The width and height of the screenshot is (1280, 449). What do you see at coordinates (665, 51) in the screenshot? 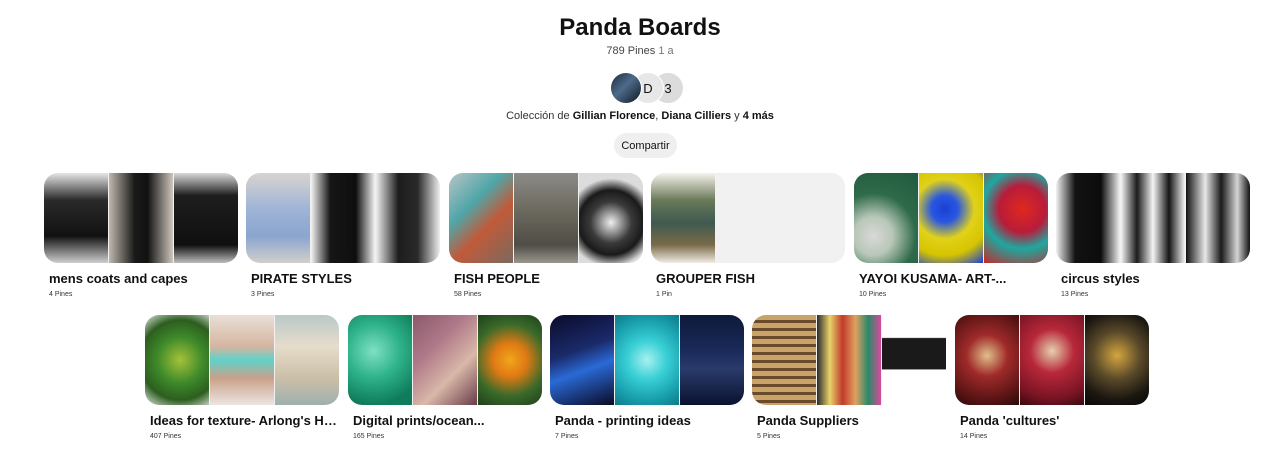
I see `follower-count: 1 a` at bounding box center [665, 51].